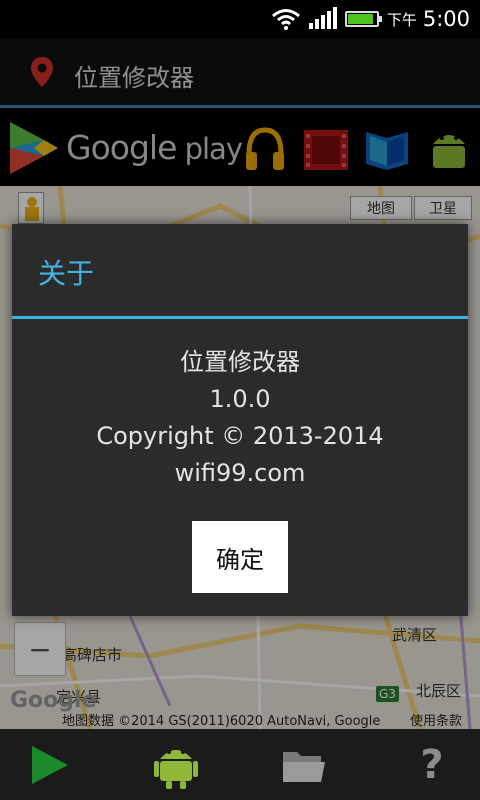 Image resolution: width=480 pixels, height=800 pixels. What do you see at coordinates (240, 399) in the screenshot?
I see `dialog-version: 1.0.0` at bounding box center [240, 399].